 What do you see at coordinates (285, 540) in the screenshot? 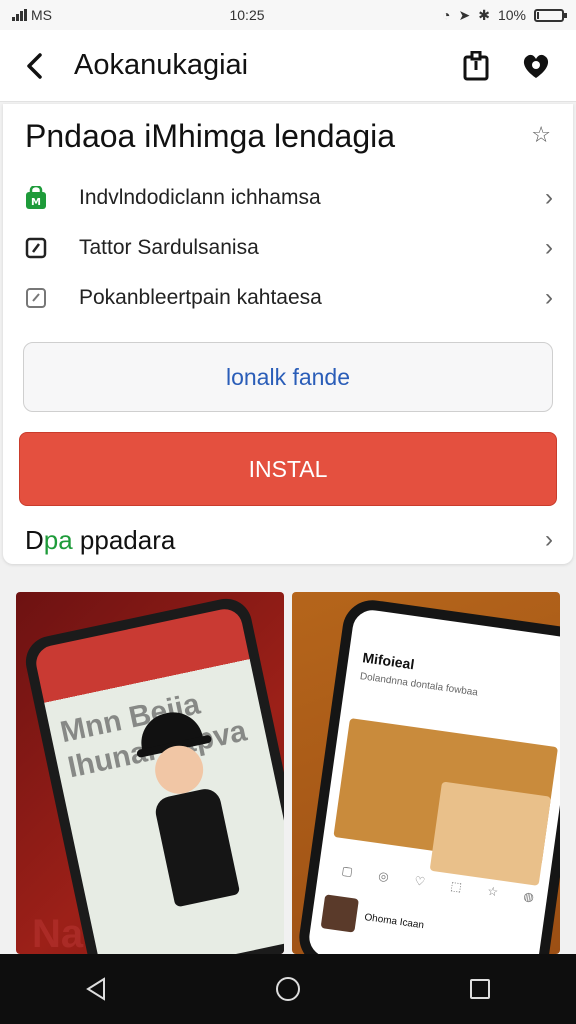
I see `details-label: Dpa ppadara` at bounding box center [285, 540].